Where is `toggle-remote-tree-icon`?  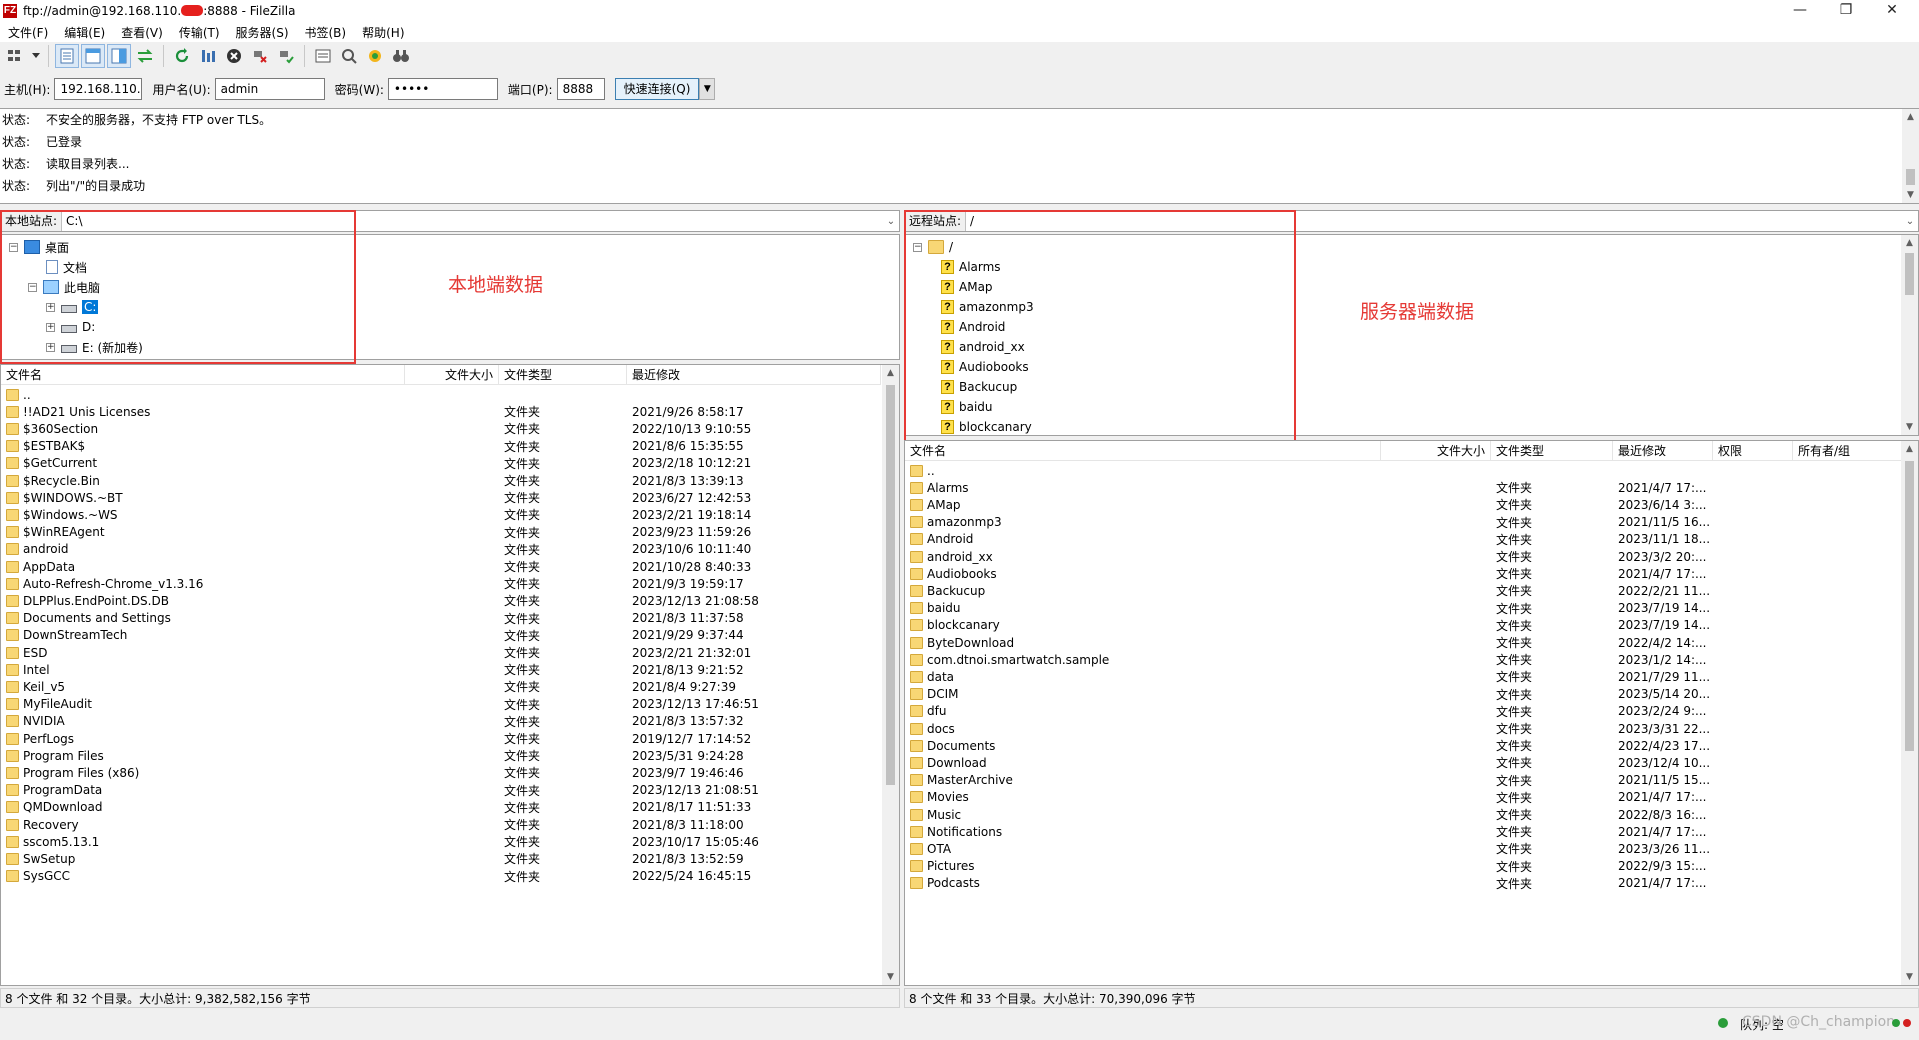
toggle-remote-tree-icon is located at coordinates (119, 56).